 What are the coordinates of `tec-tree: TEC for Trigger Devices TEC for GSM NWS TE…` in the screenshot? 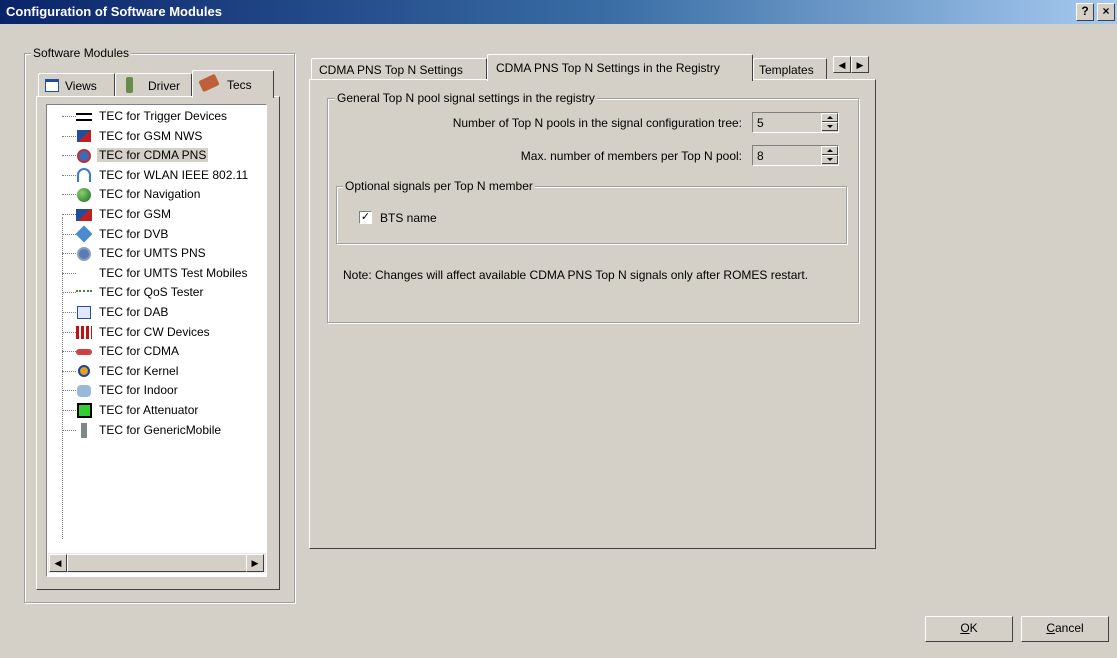 It's located at (156, 340).